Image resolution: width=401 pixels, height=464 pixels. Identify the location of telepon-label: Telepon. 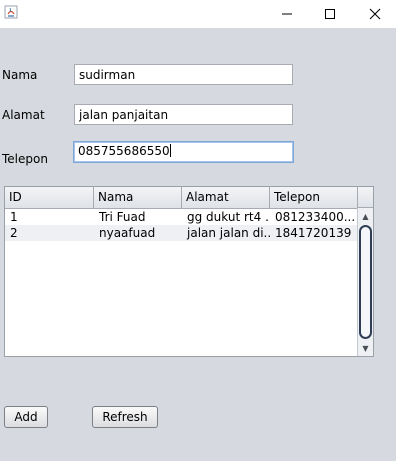
(25, 159).